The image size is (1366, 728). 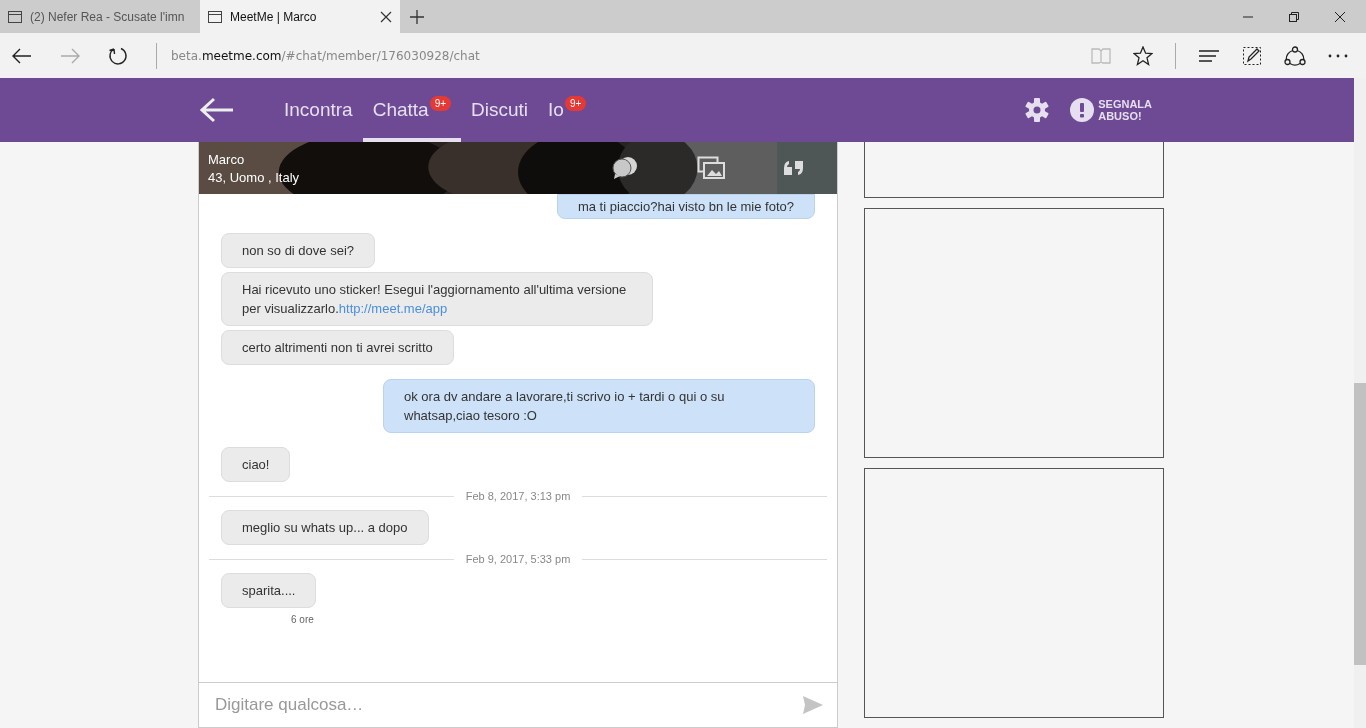 I want to click on message-bubble: Hai ricevuto uno sticker! Esegui l'aggiornamento all'ultima versione per visualizzarlo.http://meet.me/app, so click(x=437, y=299).